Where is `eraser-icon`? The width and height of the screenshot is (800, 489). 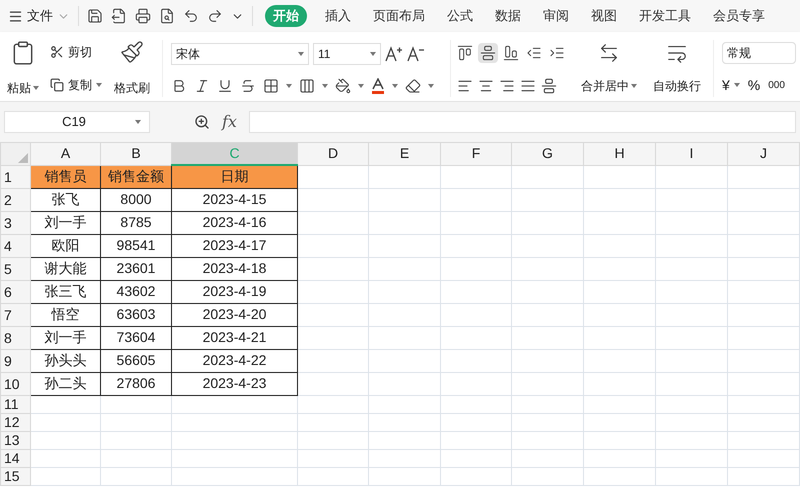
eraser-icon is located at coordinates (413, 86).